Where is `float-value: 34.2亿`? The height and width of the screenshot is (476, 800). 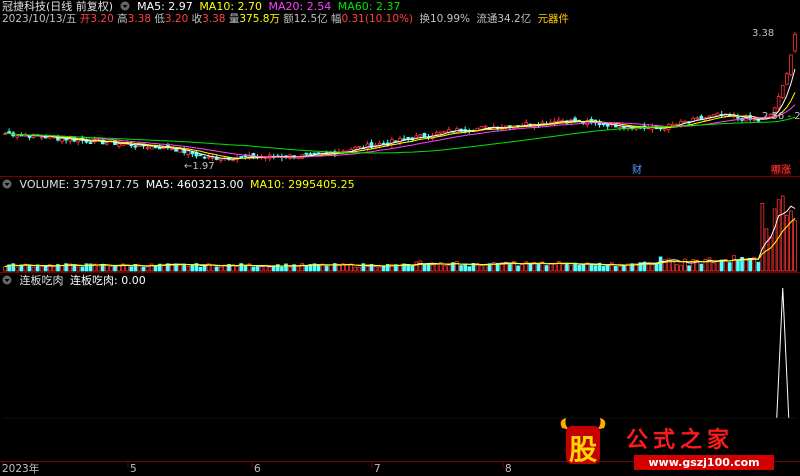 float-value: 34.2亿 is located at coordinates (514, 19).